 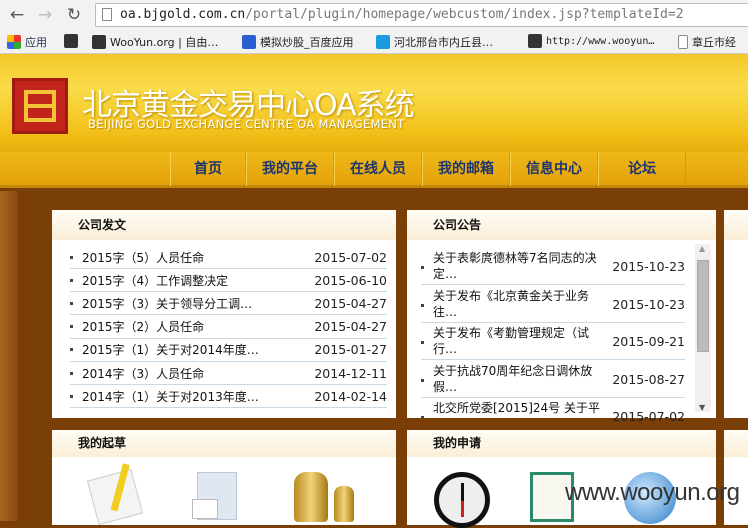 What do you see at coordinates (648, 379) in the screenshot?
I see `announcement-date: 2015-08-27` at bounding box center [648, 379].